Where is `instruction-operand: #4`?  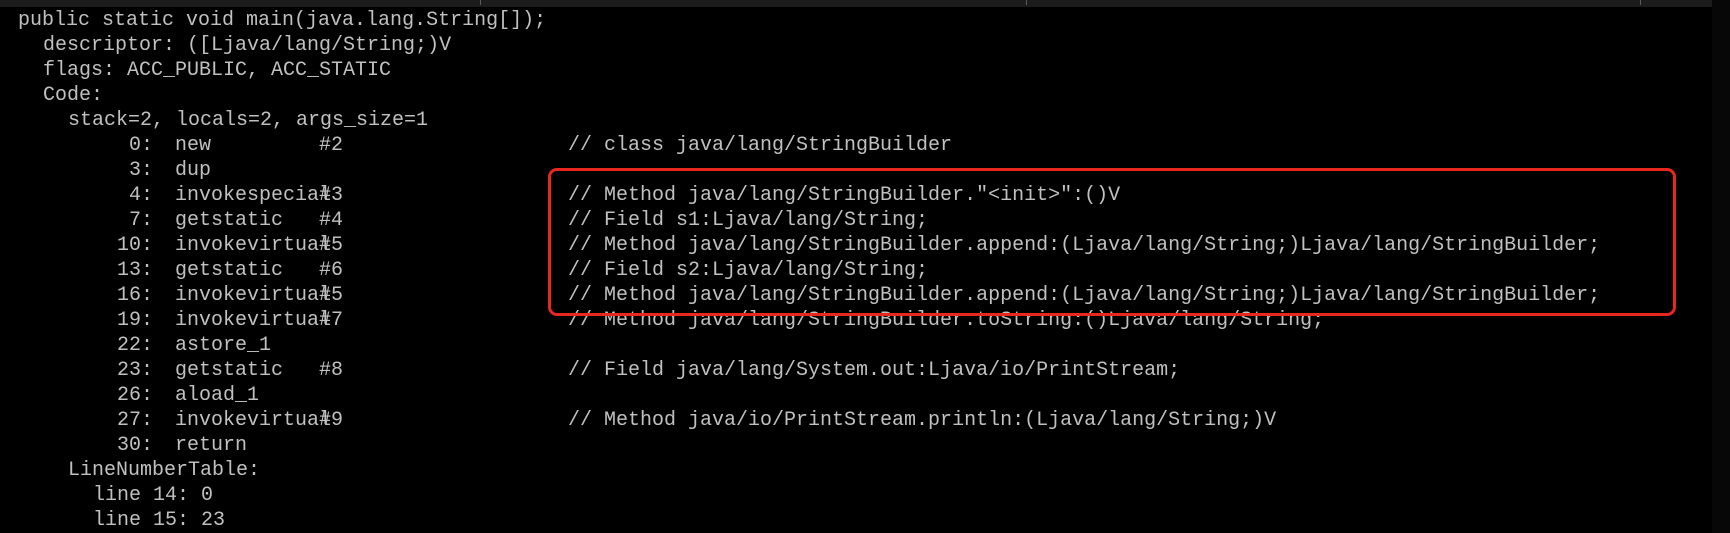 instruction-operand: #4 is located at coordinates (331, 220).